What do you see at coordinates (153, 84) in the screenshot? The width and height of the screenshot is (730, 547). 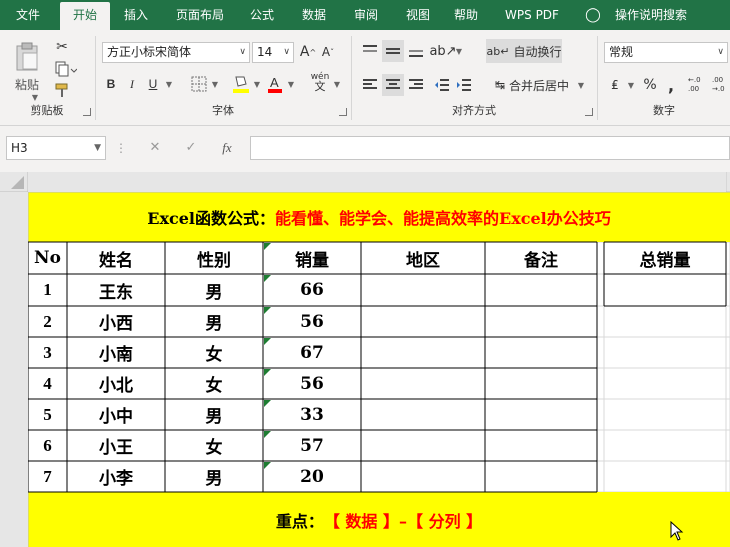 I see `underline-button: U` at bounding box center [153, 84].